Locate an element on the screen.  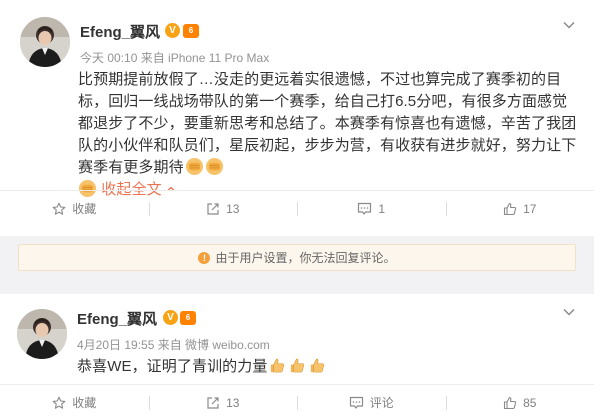
comment-label: 评论 is located at coordinates (381, 402).